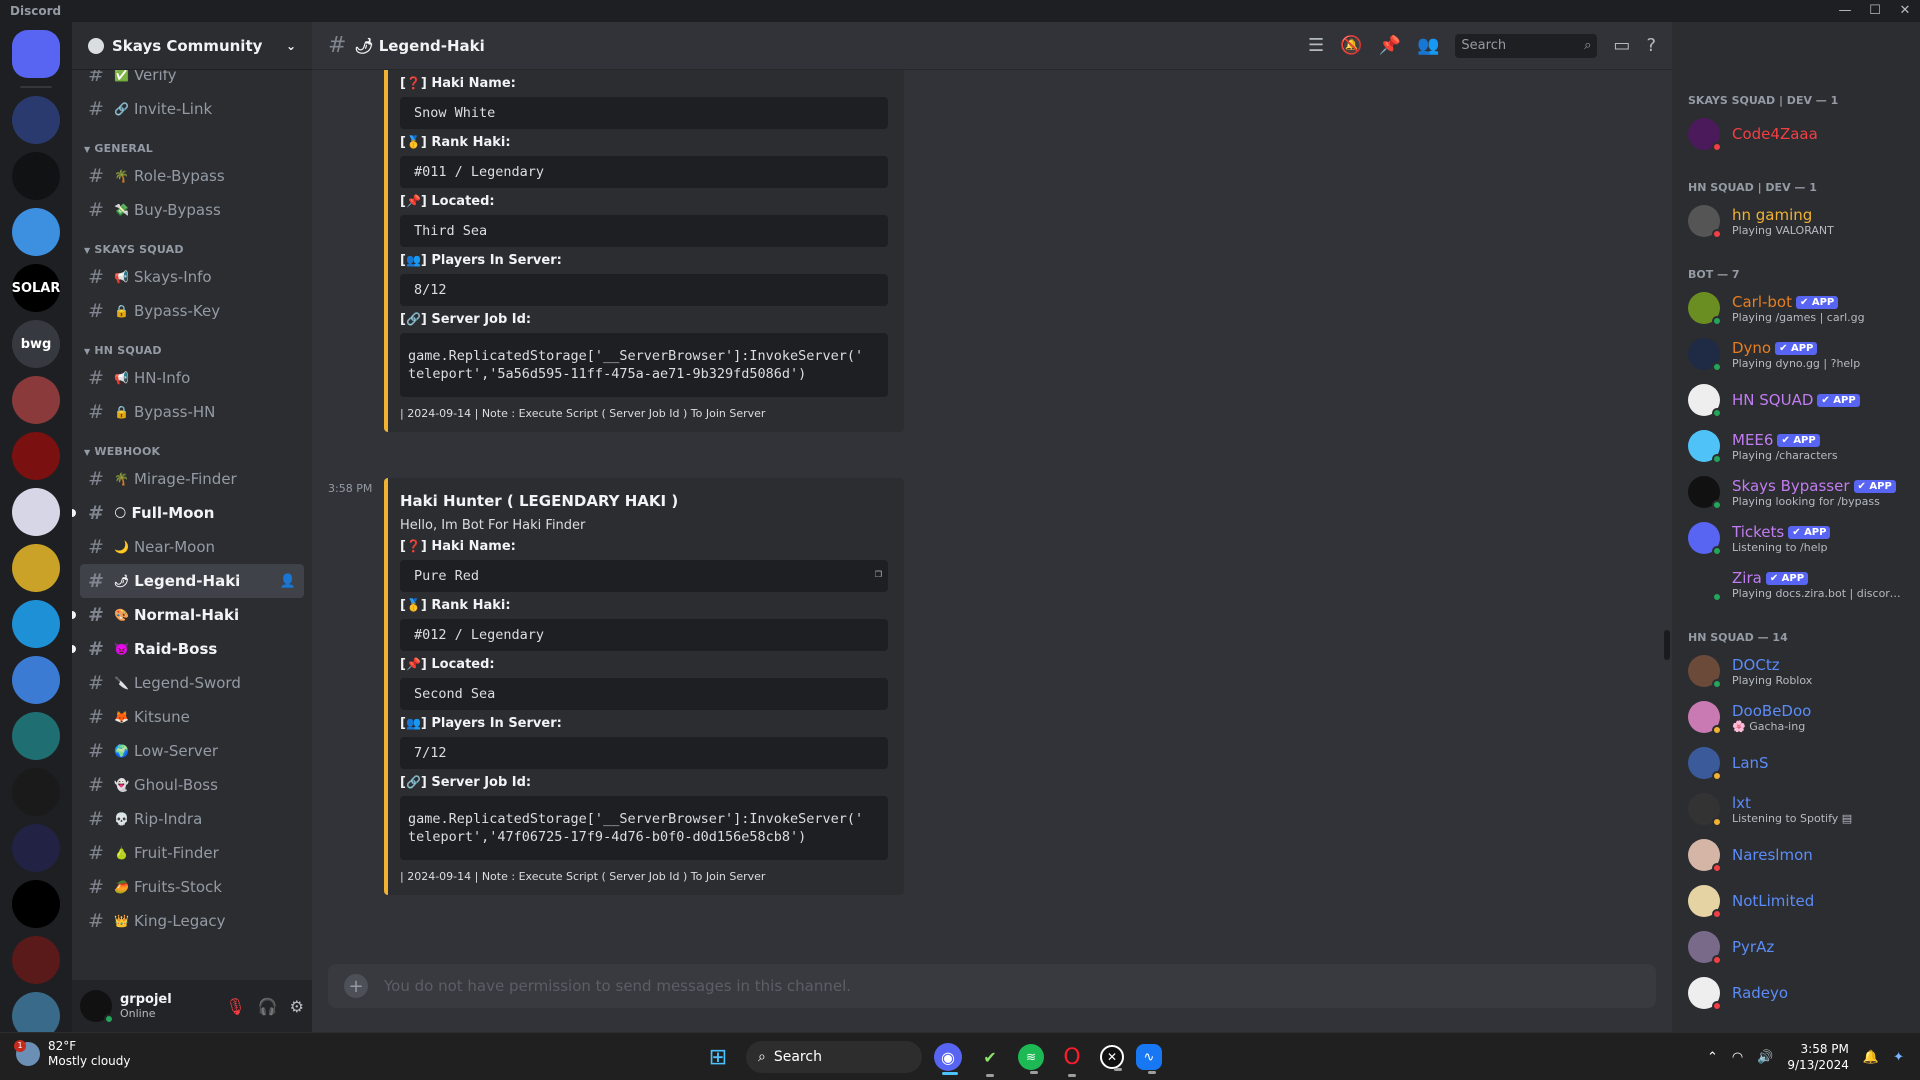  Describe the element at coordinates (36, 792) in the screenshot. I see `server-icon-moon` at that location.